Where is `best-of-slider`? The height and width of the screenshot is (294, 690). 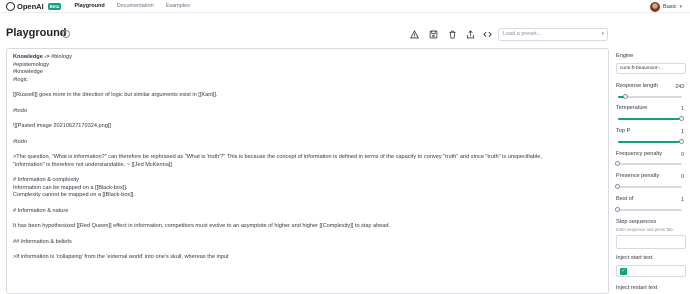
best-of-slider is located at coordinates (648, 209).